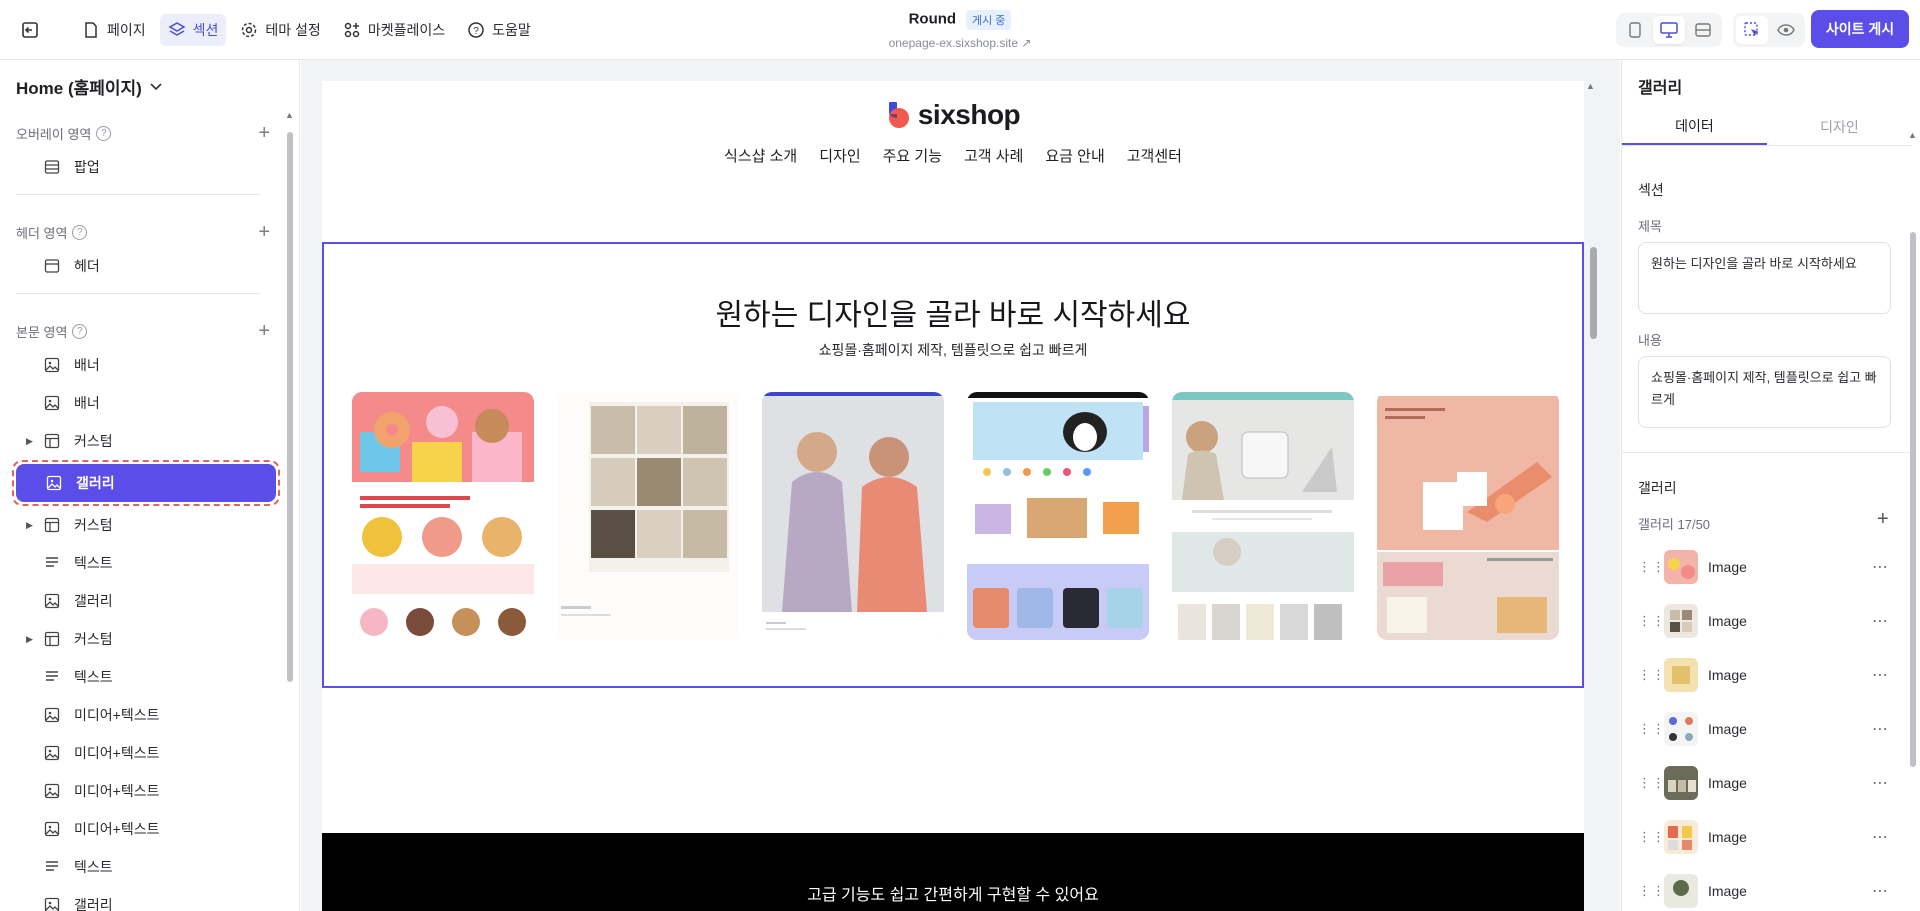  What do you see at coordinates (912, 155) in the screenshot?
I see `site-nav-item: 주요 기능` at bounding box center [912, 155].